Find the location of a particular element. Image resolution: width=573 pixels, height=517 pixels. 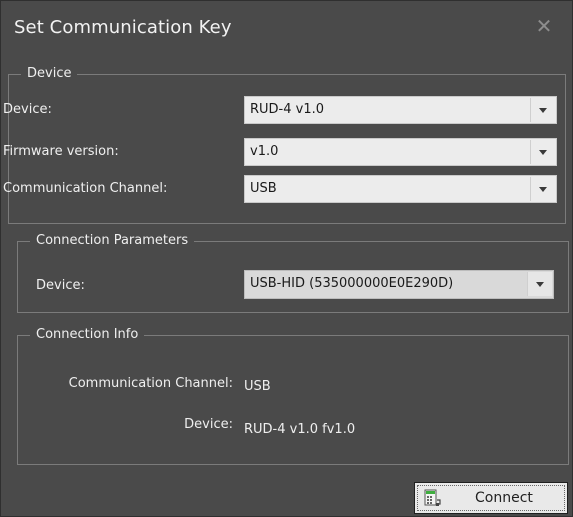

connection-device-label: Device: is located at coordinates (60, 285).